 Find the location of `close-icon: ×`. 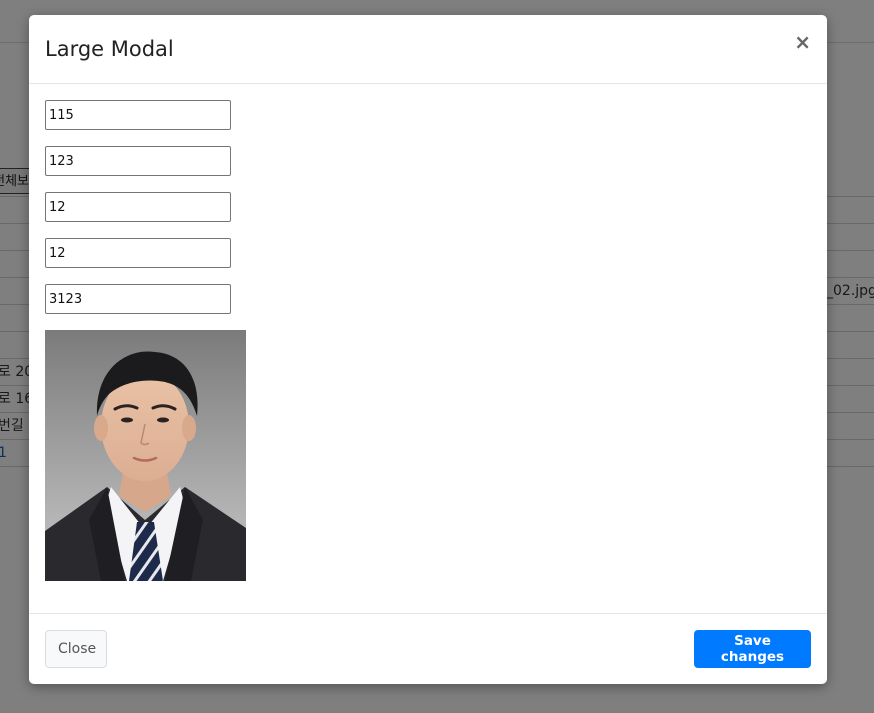

close-icon: × is located at coordinates (802, 42).